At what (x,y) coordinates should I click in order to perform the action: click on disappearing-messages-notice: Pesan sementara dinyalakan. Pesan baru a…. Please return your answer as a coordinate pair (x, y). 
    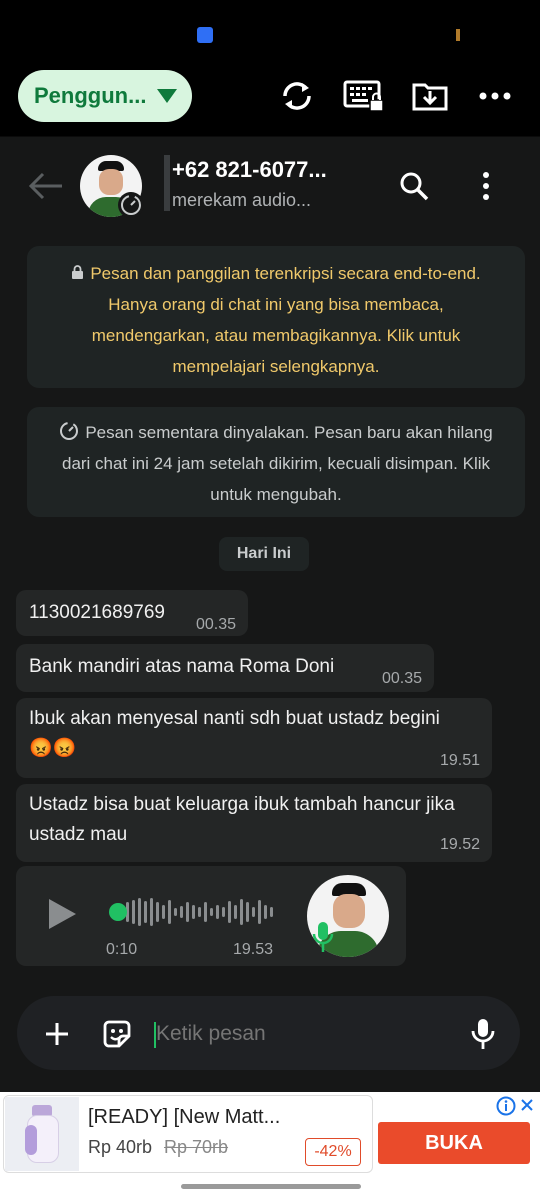
    Looking at the image, I should click on (276, 462).